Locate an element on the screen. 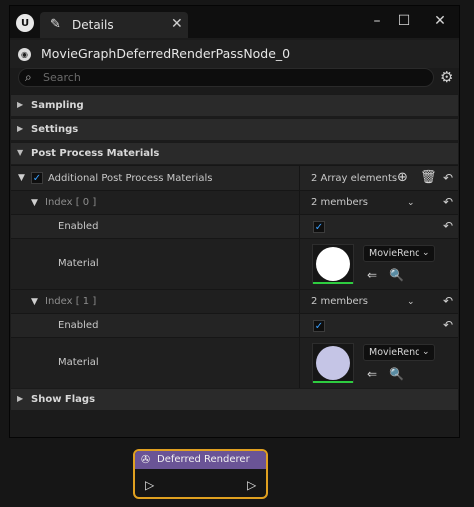 The width and height of the screenshot is (474, 507). array-label: Additional Post Process Materials is located at coordinates (130, 178).